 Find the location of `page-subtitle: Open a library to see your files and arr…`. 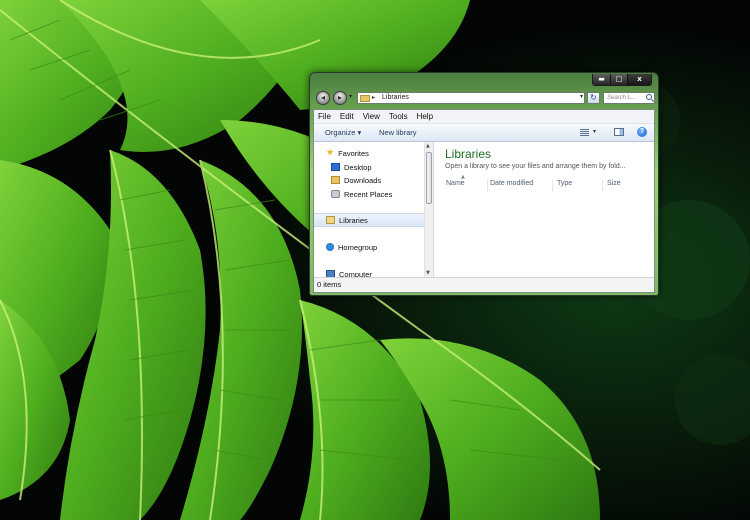

page-subtitle: Open a library to see your files and arr… is located at coordinates (535, 166).